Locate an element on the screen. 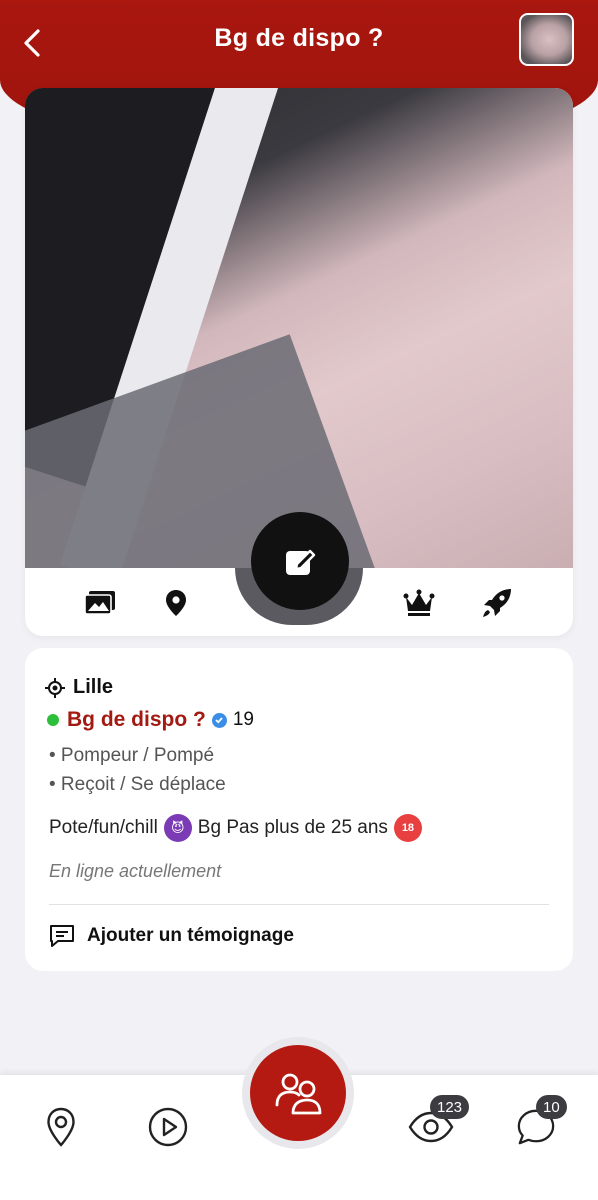 Image resolution: width=598 pixels, height=1200 pixels. tab-videos is located at coordinates (168, 1127).